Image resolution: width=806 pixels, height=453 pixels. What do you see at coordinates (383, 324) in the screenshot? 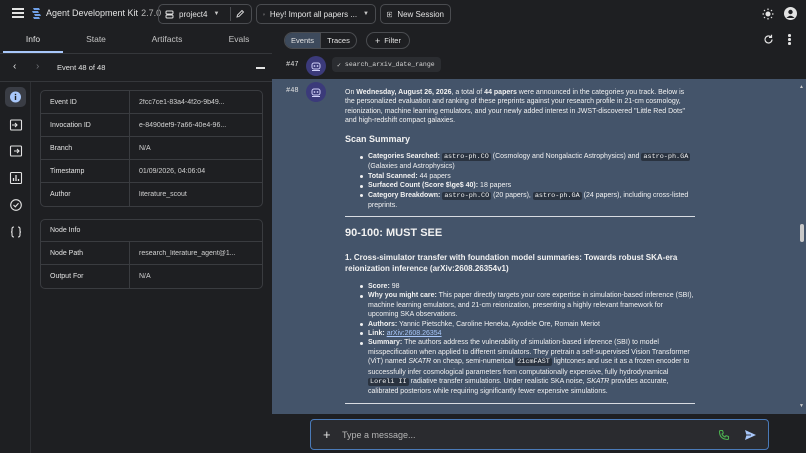
I see `text: Authors:` at bounding box center [383, 324].